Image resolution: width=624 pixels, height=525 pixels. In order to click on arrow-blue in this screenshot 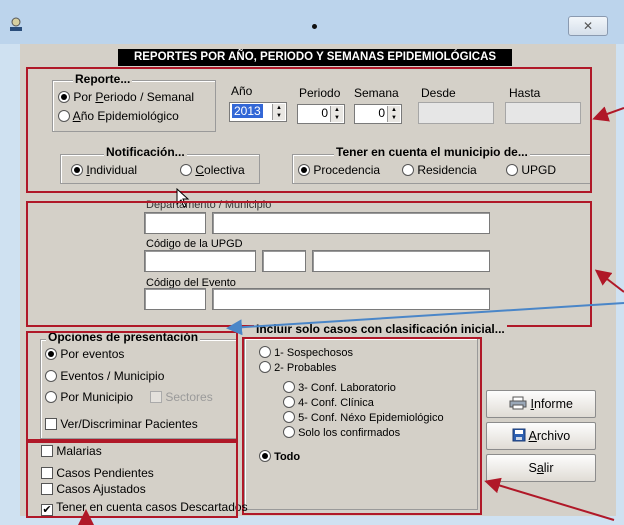, I will do `click(425, 319)`.